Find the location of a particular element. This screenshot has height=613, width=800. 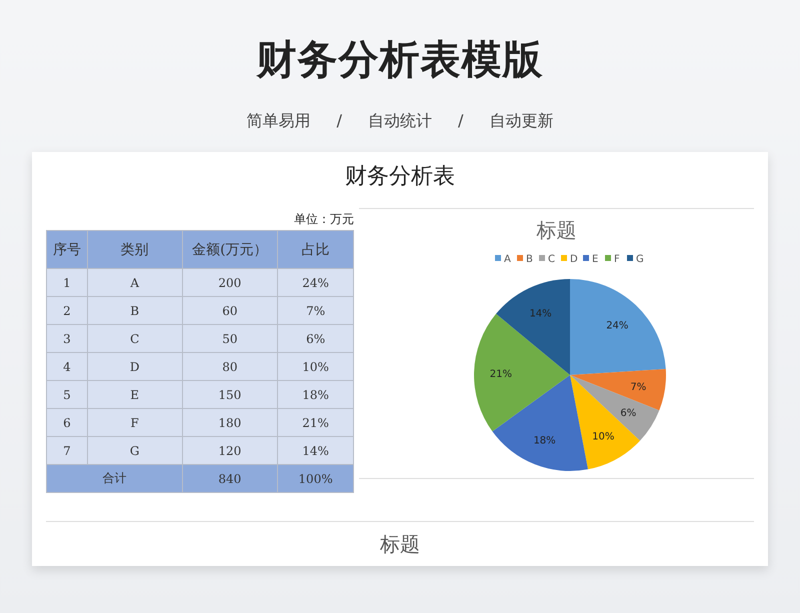

data-label: 24% is located at coordinates (617, 326).